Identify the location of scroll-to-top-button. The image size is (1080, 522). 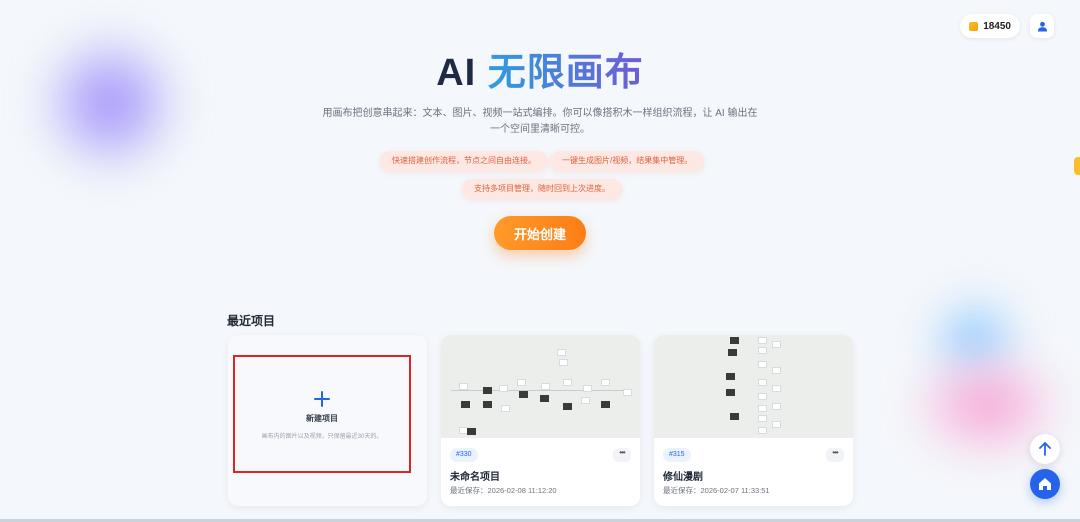
(1045, 449).